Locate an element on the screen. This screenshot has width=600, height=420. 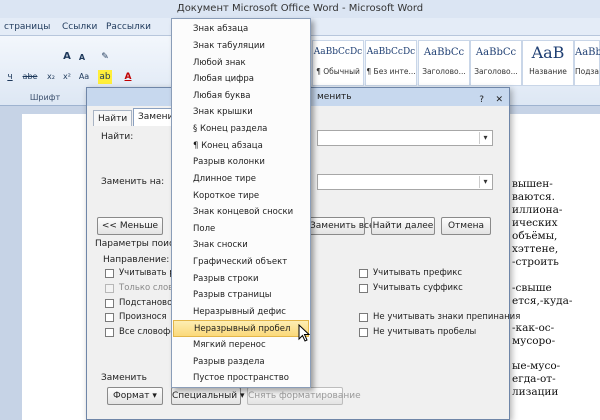
style-name: Подзаго is located at coordinates (587, 71).